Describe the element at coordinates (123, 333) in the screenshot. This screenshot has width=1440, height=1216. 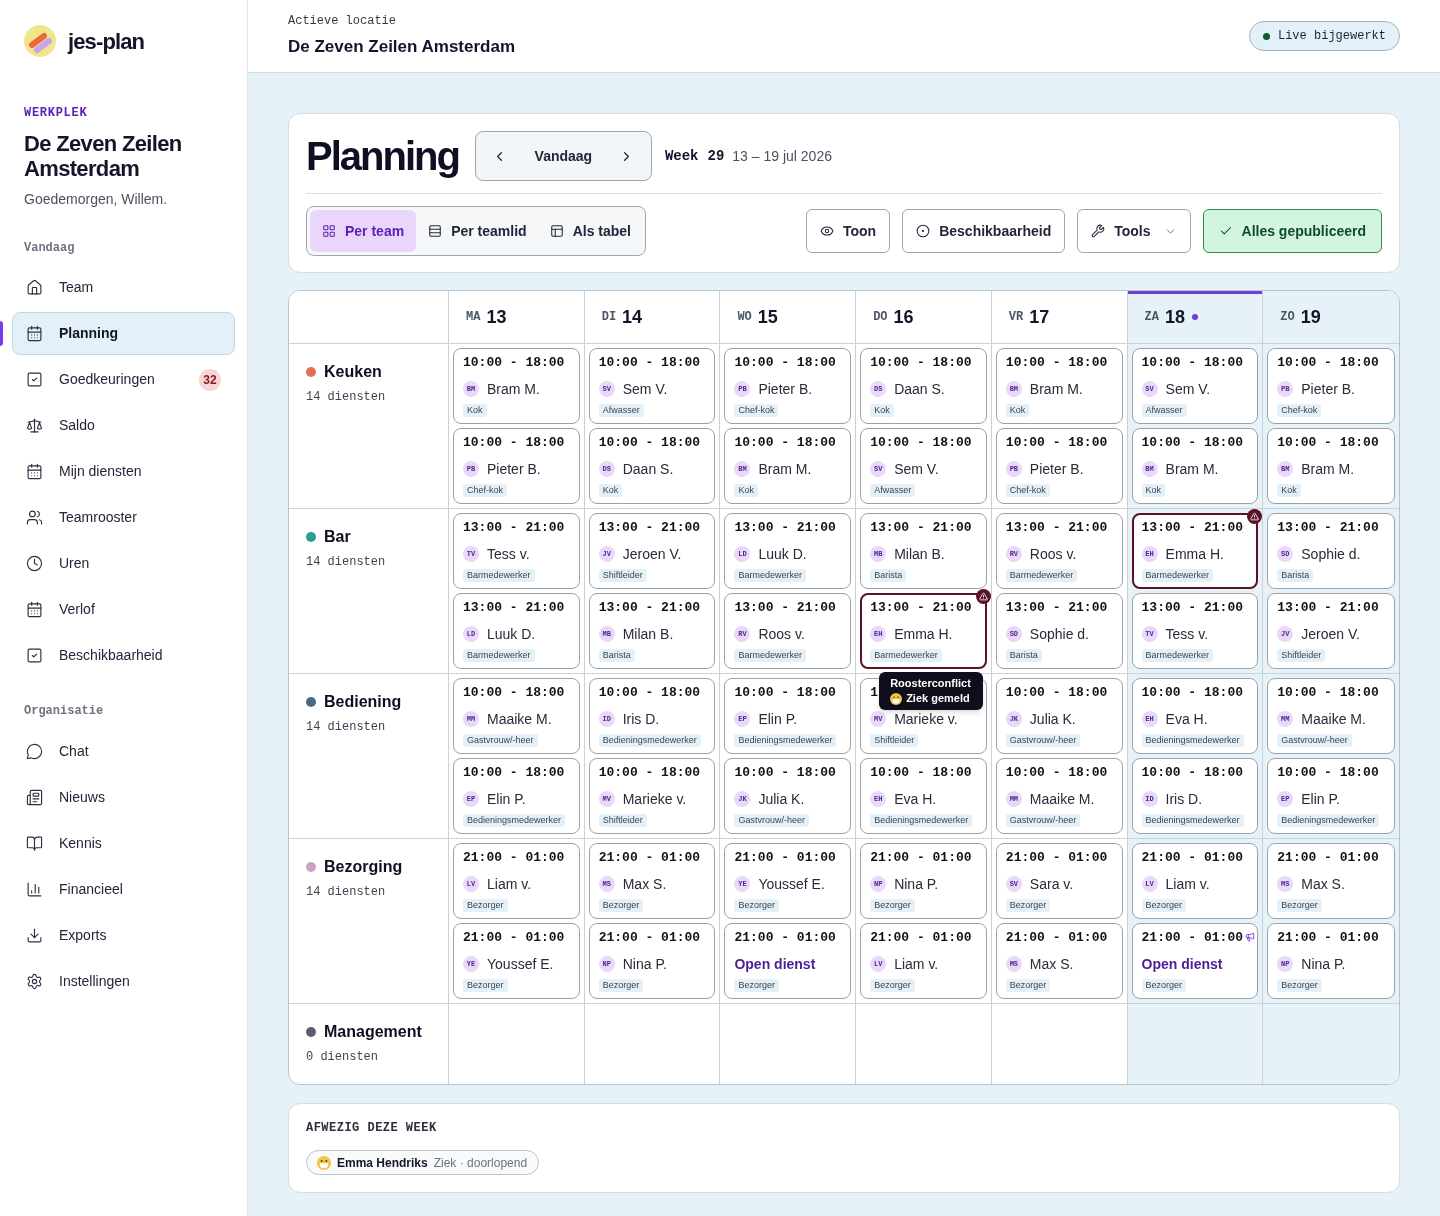
I see `nav-item: Planning` at that location.